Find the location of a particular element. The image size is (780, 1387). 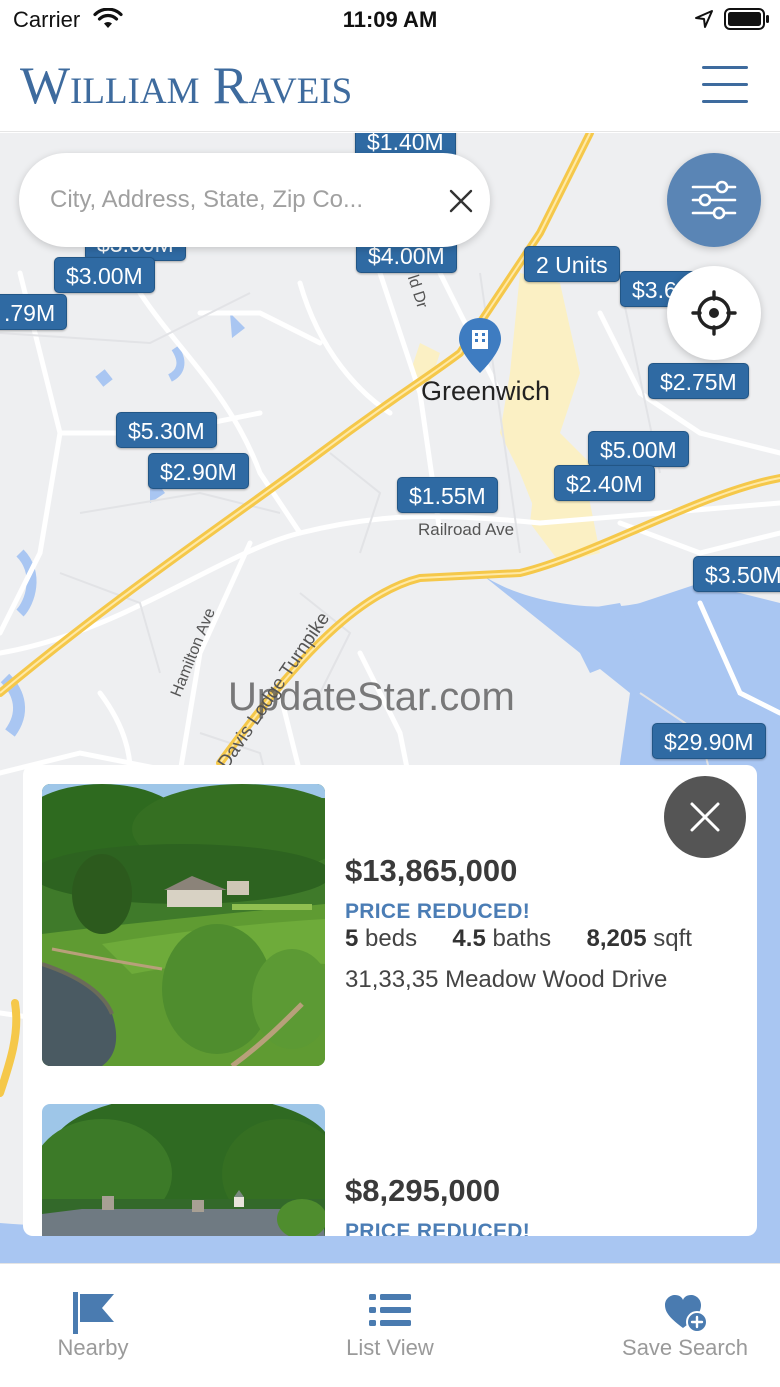

status-bar: Carrier 11:09 AM is located at coordinates (390, 21).